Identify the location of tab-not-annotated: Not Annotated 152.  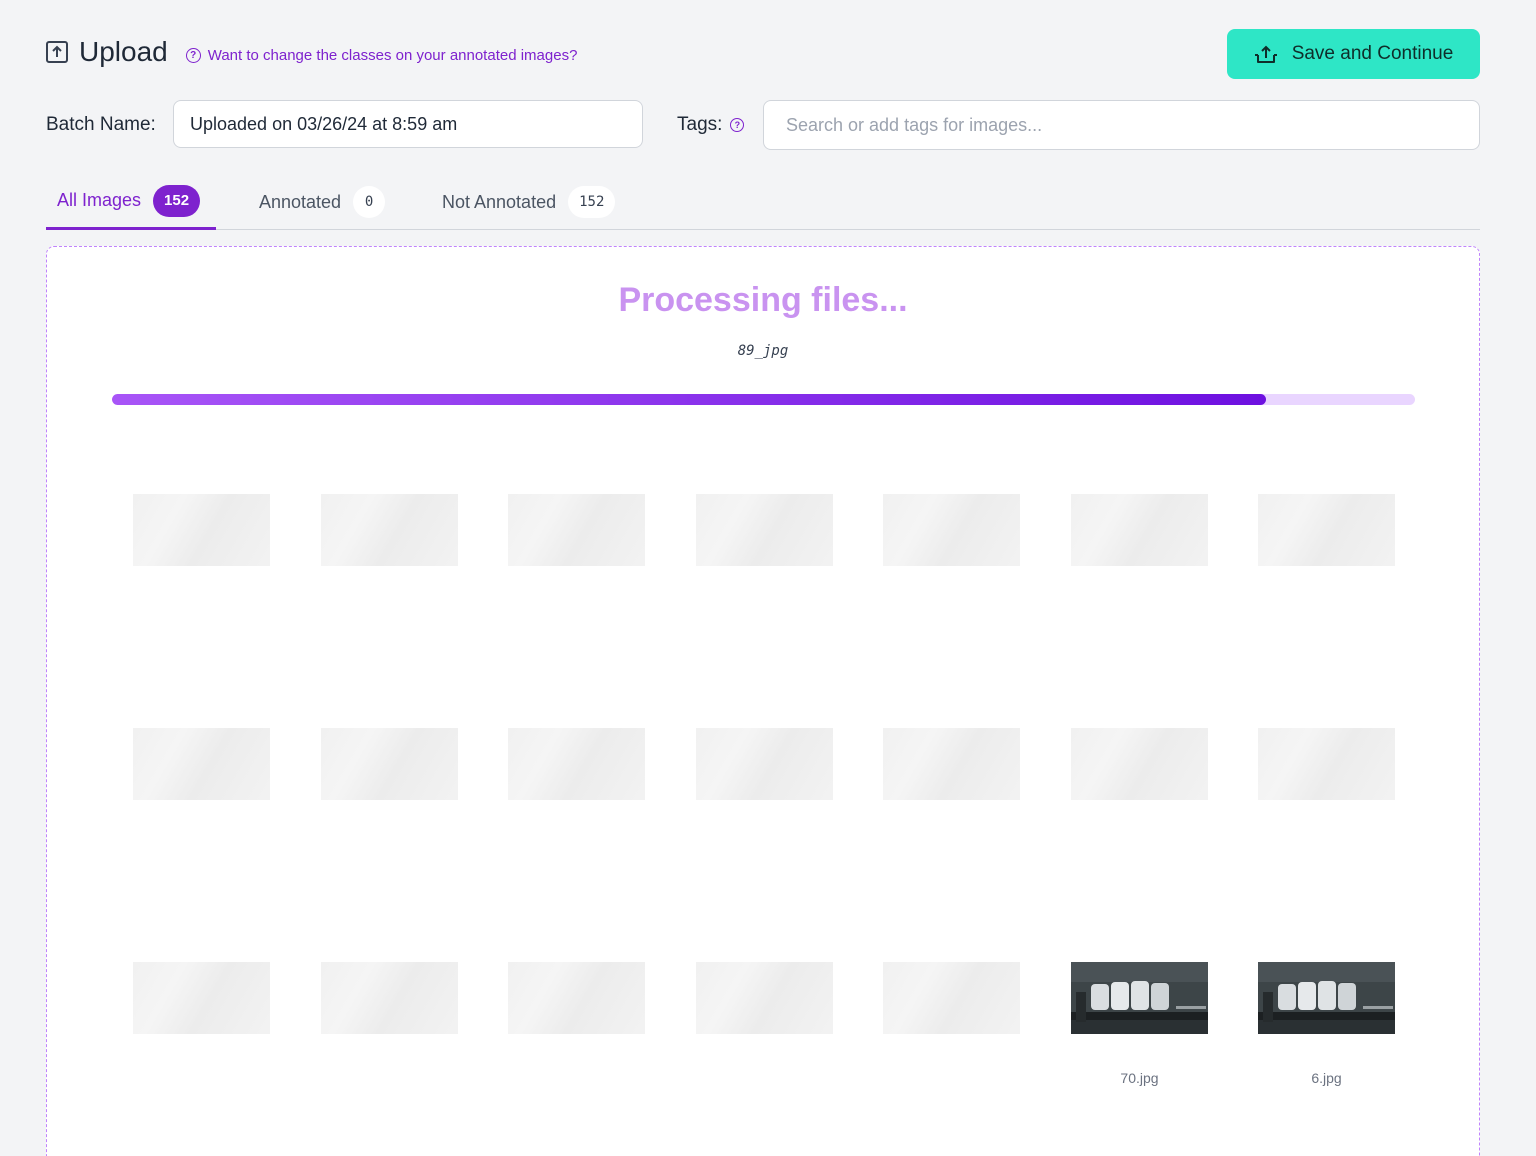
(529, 206).